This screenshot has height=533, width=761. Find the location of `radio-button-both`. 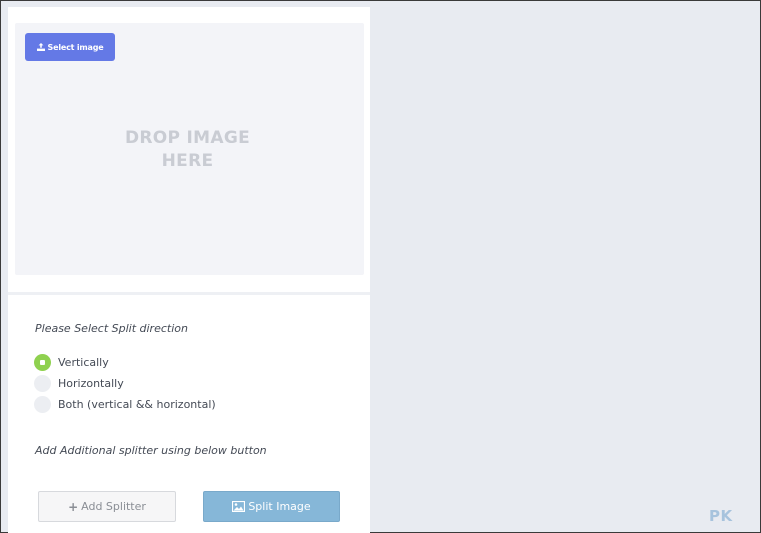

radio-button-both is located at coordinates (42, 404).